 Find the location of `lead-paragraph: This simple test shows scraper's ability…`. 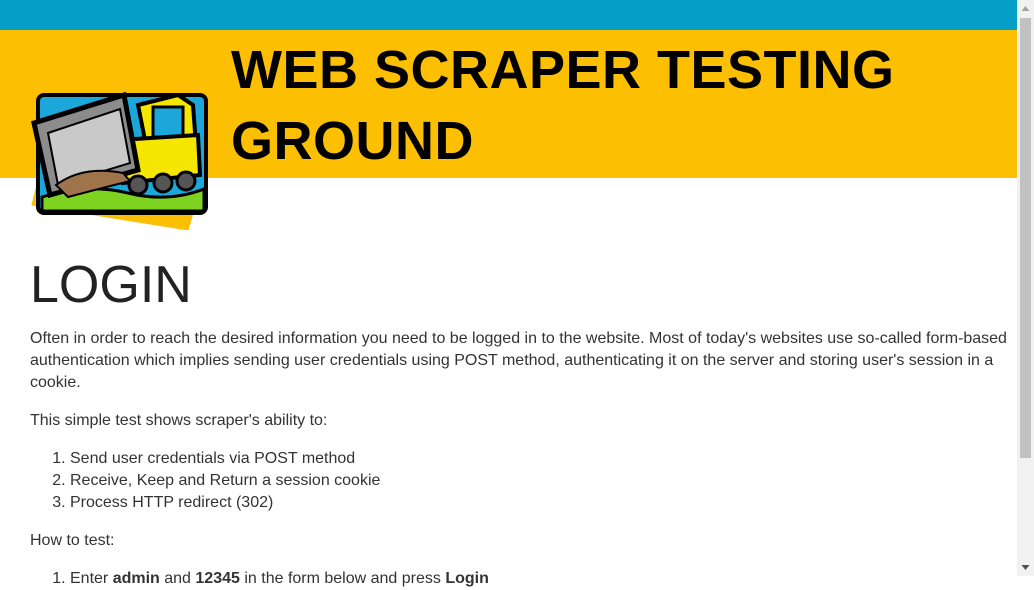

lead-paragraph: This simple test shows scraper's ability… is located at coordinates (179, 420).